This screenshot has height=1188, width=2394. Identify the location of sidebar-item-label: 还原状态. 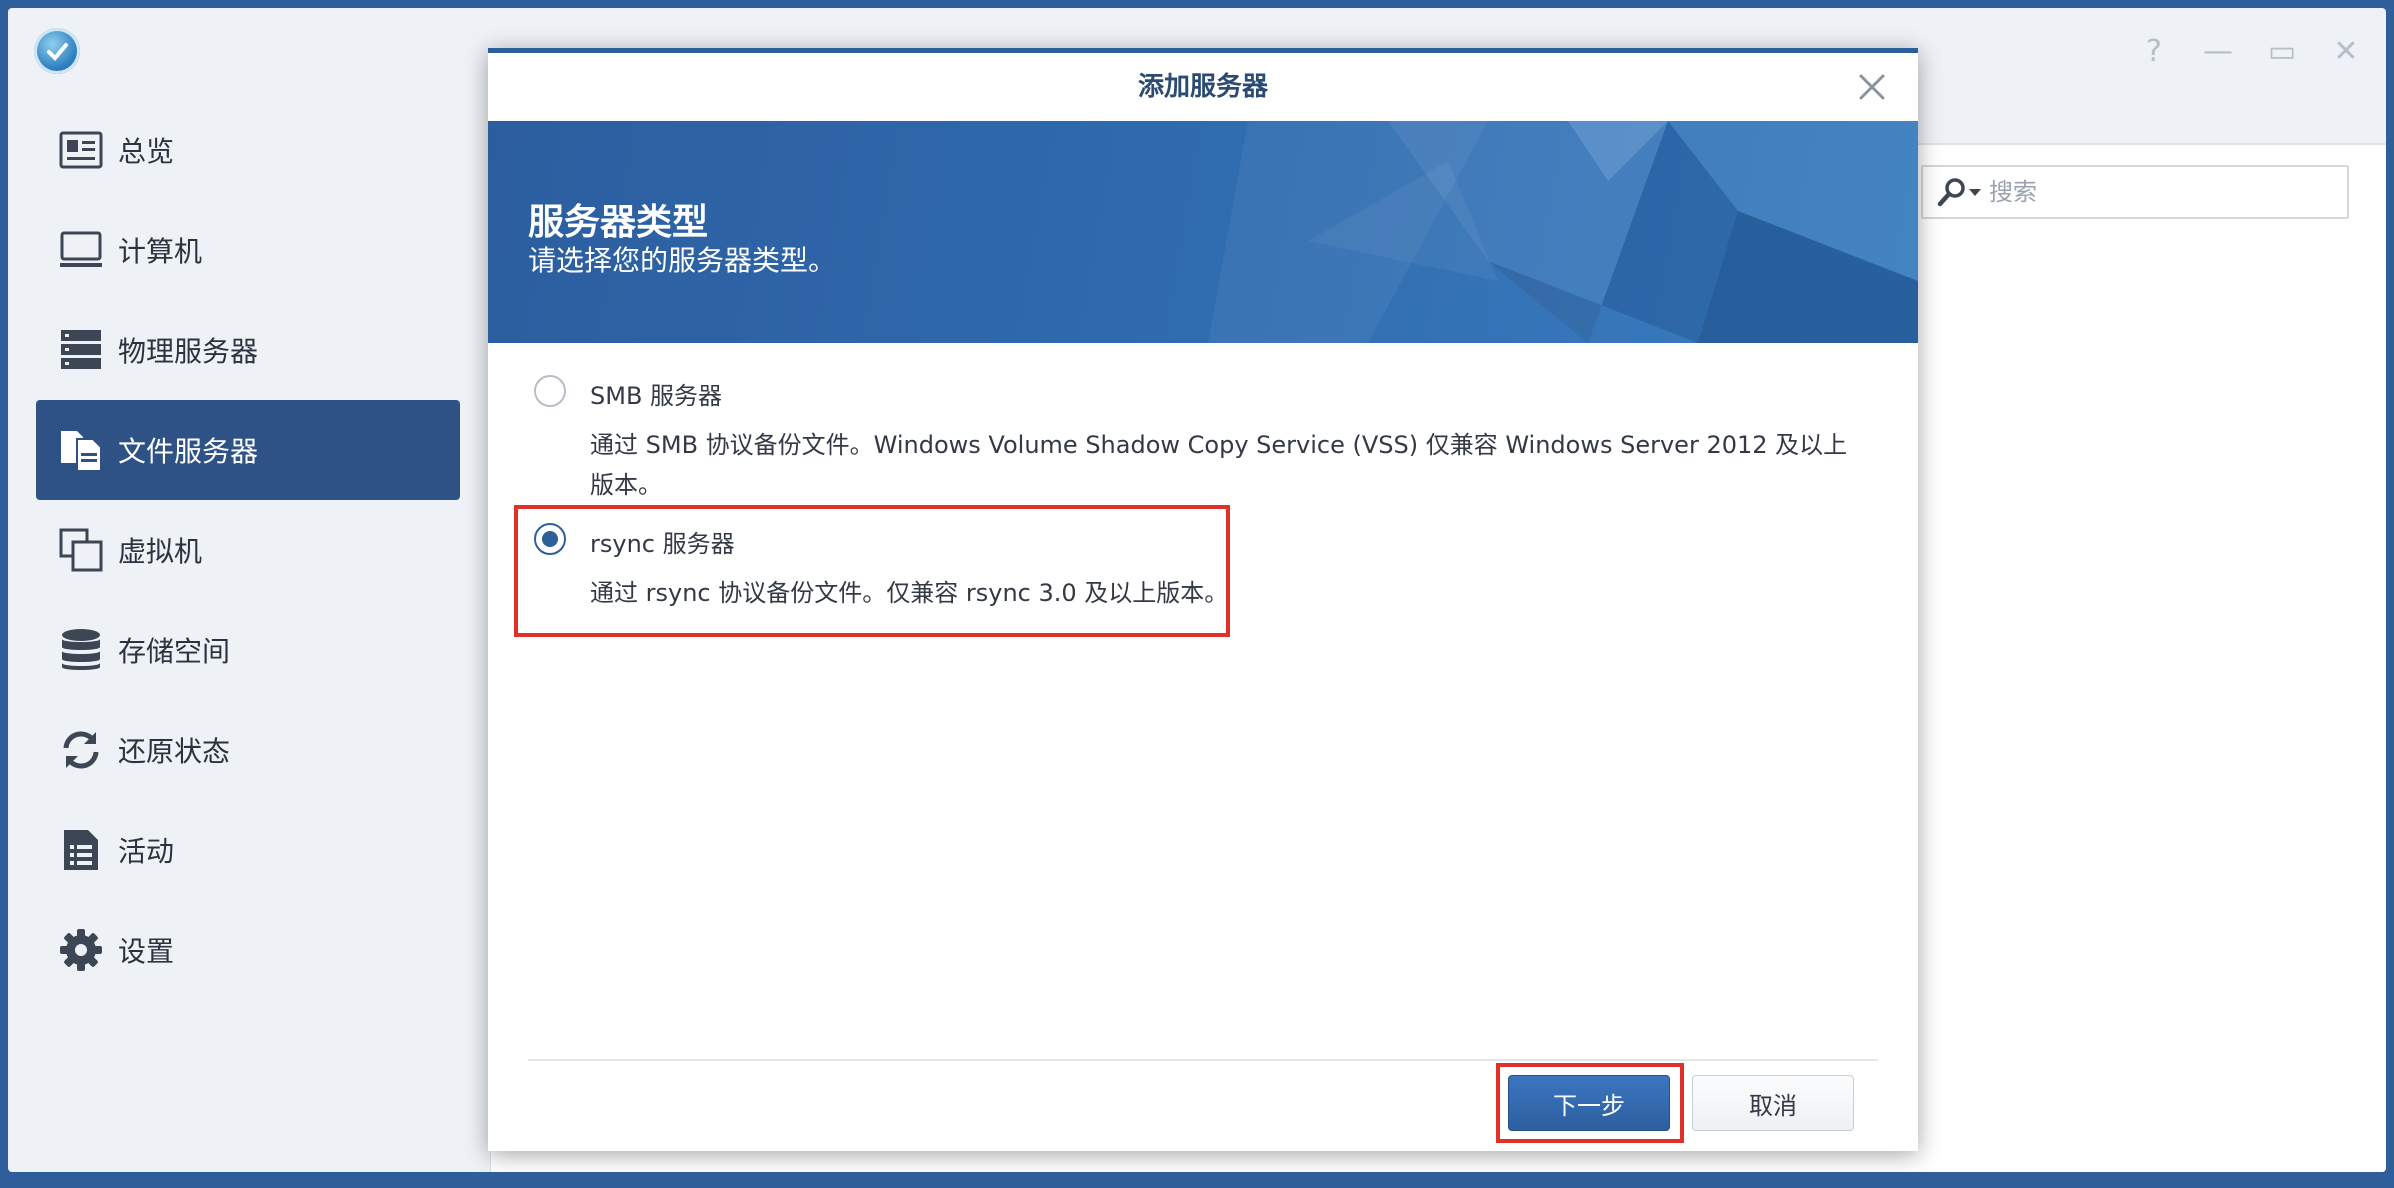
(174, 751).